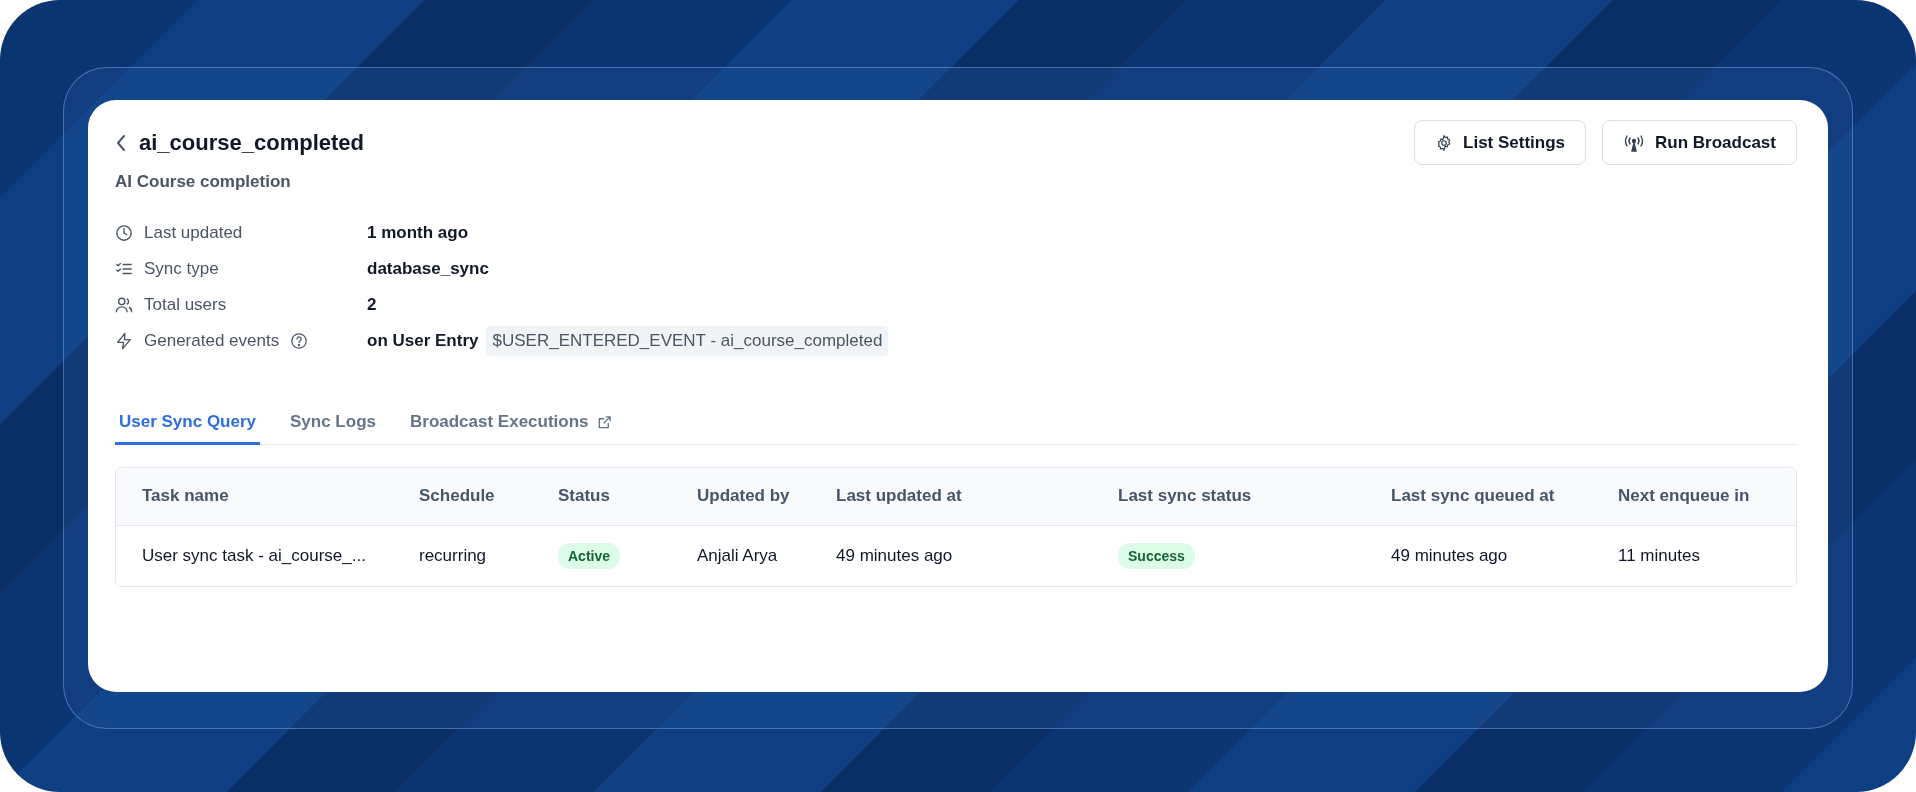 This screenshot has height=792, width=1916. I want to click on table-cell: recurring, so click(453, 555).